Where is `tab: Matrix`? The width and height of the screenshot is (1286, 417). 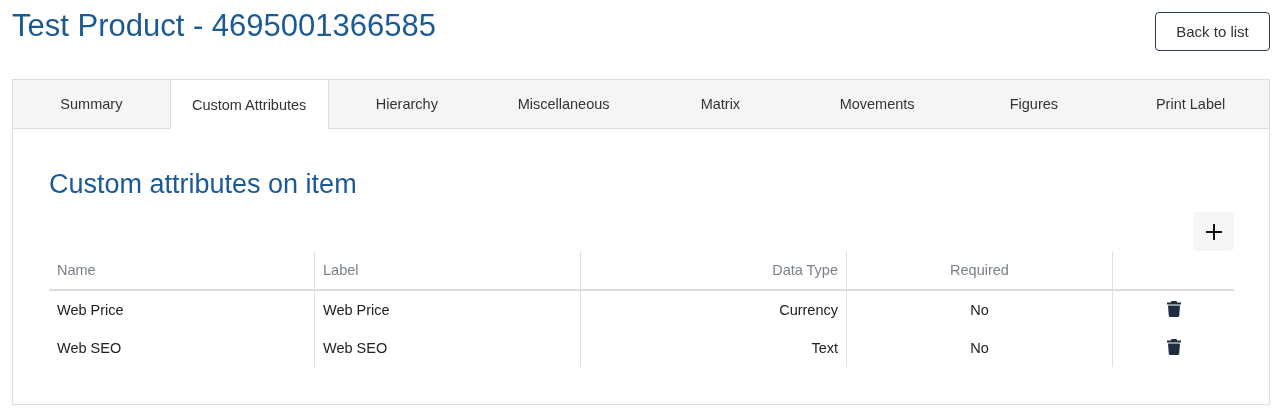 tab: Matrix is located at coordinates (720, 104).